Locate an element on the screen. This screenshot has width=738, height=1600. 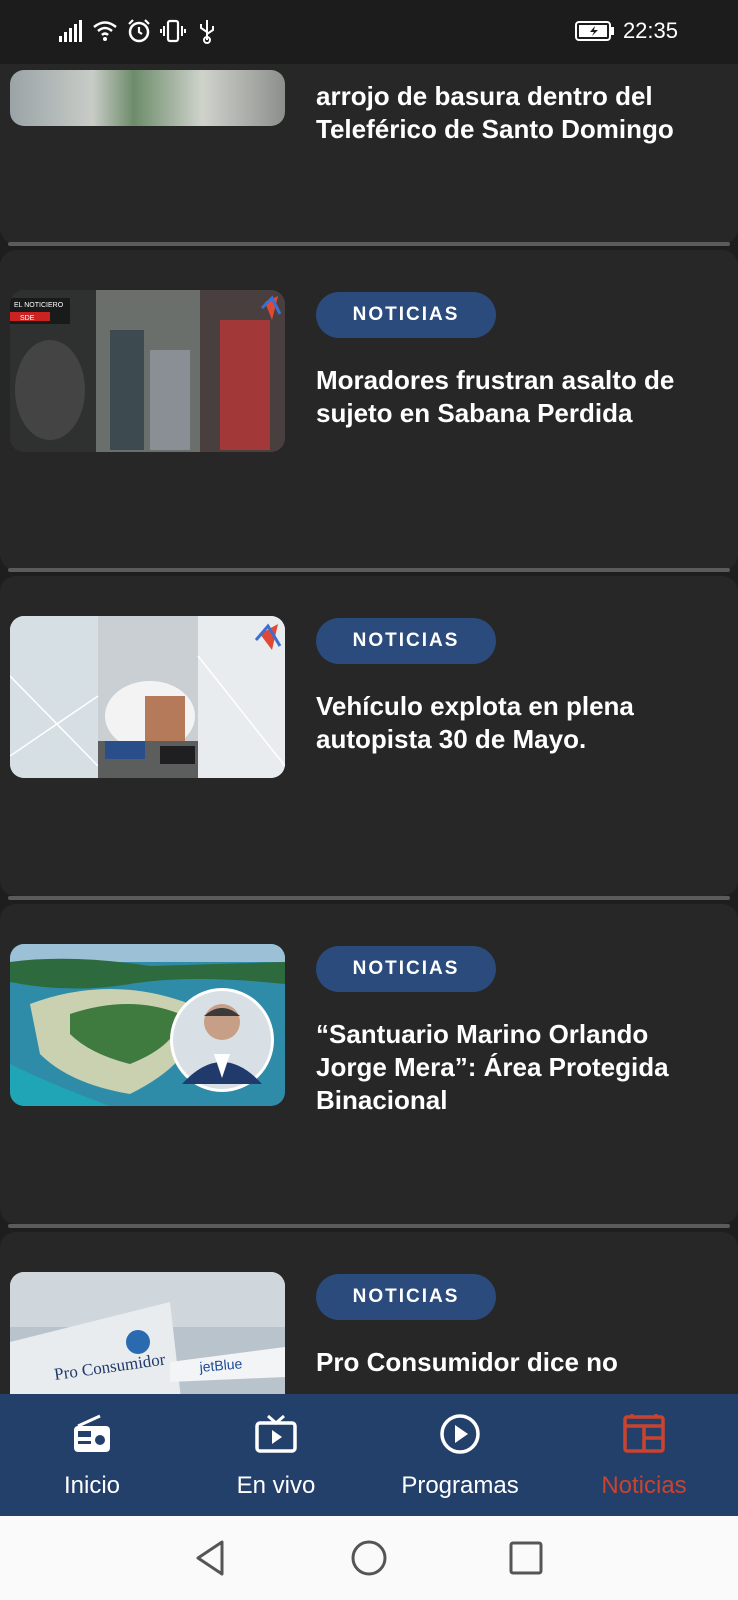
status-icons-right: 22:35 is located at coordinates (626, 31).